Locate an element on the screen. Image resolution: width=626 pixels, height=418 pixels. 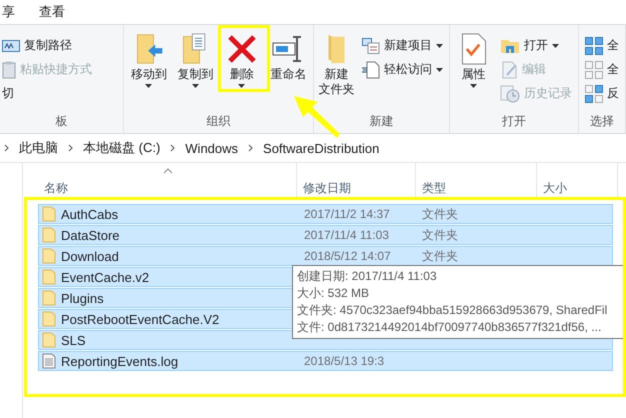
group-label: 选择 is located at coordinates (602, 121).